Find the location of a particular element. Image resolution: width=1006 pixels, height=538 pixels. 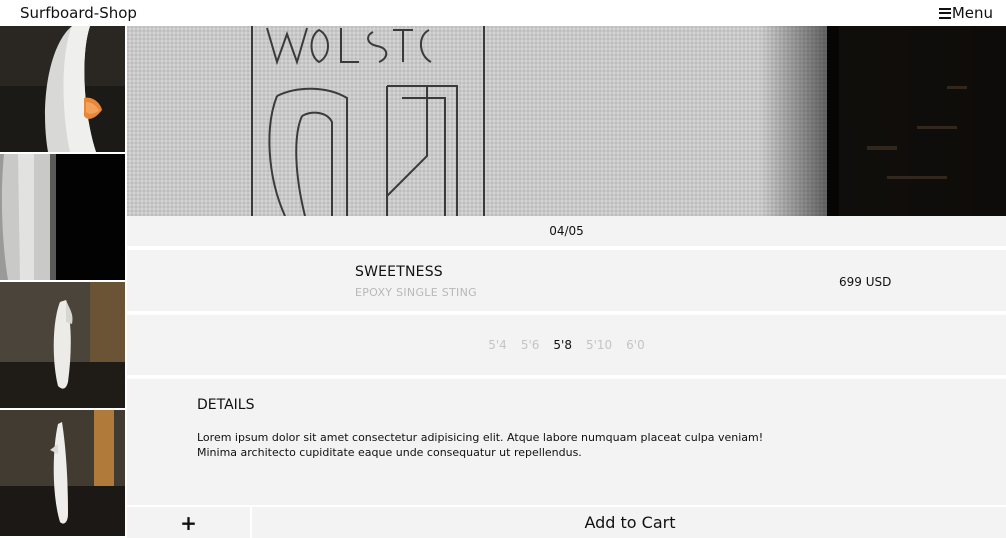

size-option: 6'0 is located at coordinates (635, 345).